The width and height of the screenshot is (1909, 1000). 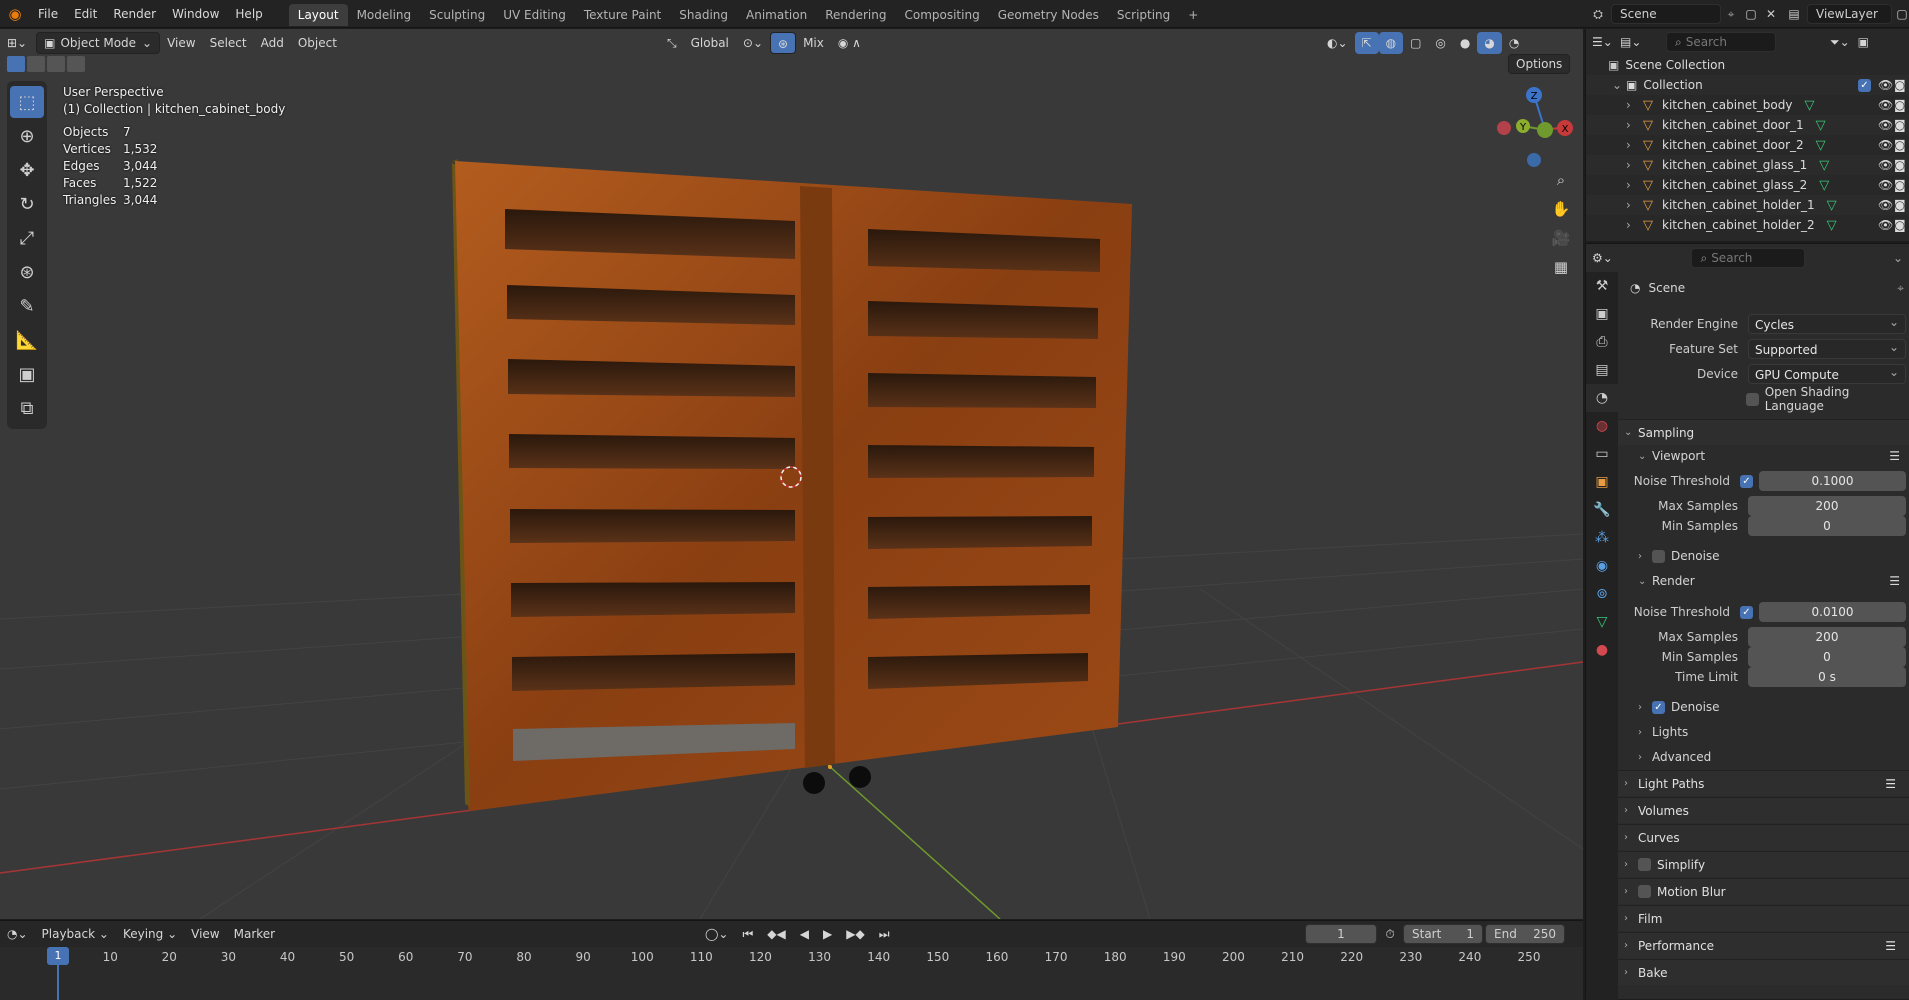 What do you see at coordinates (849, 43) in the screenshot?
I see `proportional-edit-icon: ◉ ∧` at bounding box center [849, 43].